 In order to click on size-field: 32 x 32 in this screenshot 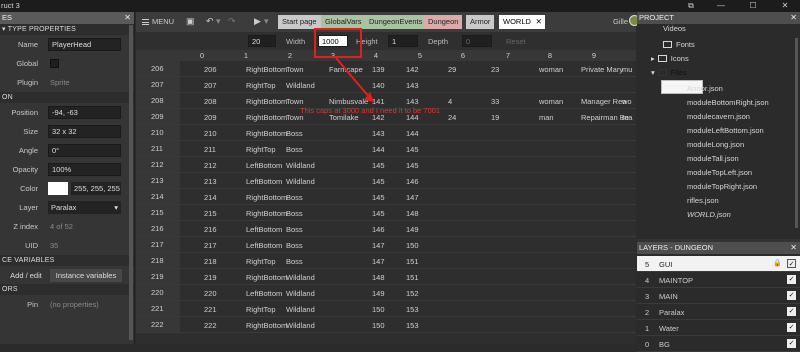, I will do `click(84, 131)`.